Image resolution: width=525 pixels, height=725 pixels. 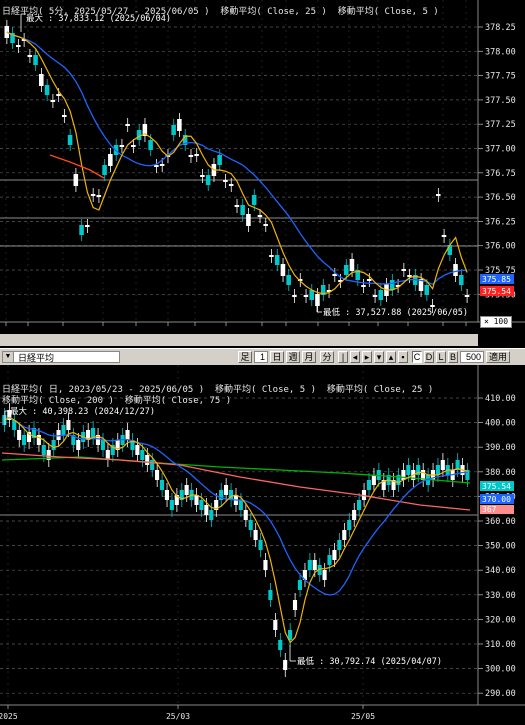 I want to click on toggle-c-button: C, so click(x=417, y=357).